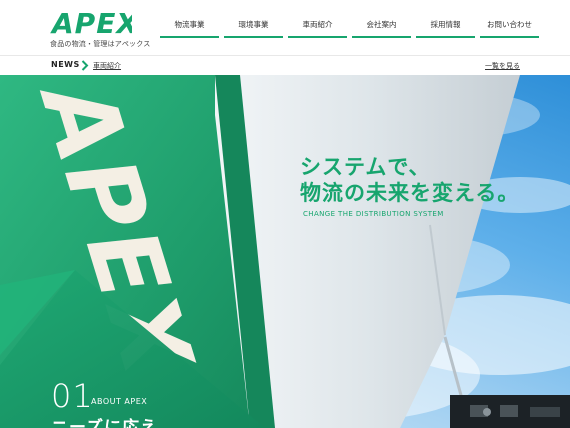 This screenshot has height=428, width=570. What do you see at coordinates (410, 193) in the screenshot?
I see `hero-catch-line2: 物流の未来を変える。` at bounding box center [410, 193].